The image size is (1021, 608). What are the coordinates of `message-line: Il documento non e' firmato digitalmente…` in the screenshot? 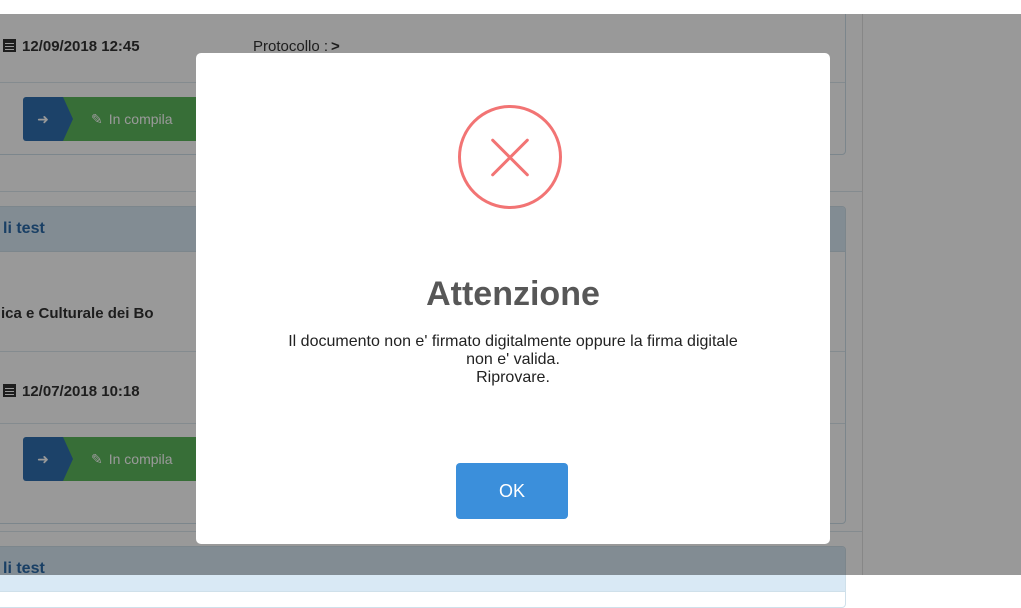 It's located at (513, 341).